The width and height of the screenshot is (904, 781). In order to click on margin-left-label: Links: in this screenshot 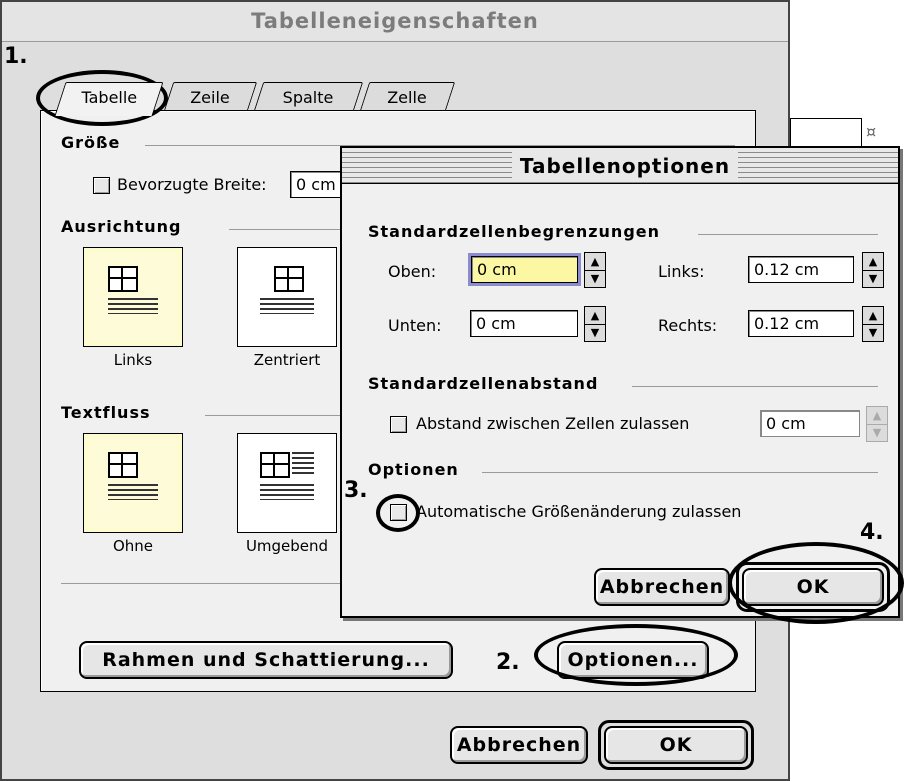, I will do `click(681, 271)`.